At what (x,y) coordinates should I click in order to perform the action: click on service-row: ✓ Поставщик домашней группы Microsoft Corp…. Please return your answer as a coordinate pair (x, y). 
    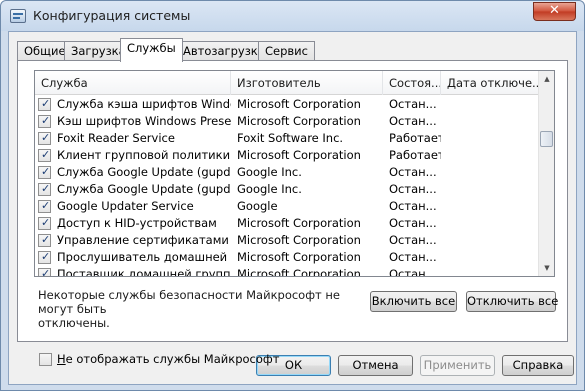
    Looking at the image, I should click on (287, 271).